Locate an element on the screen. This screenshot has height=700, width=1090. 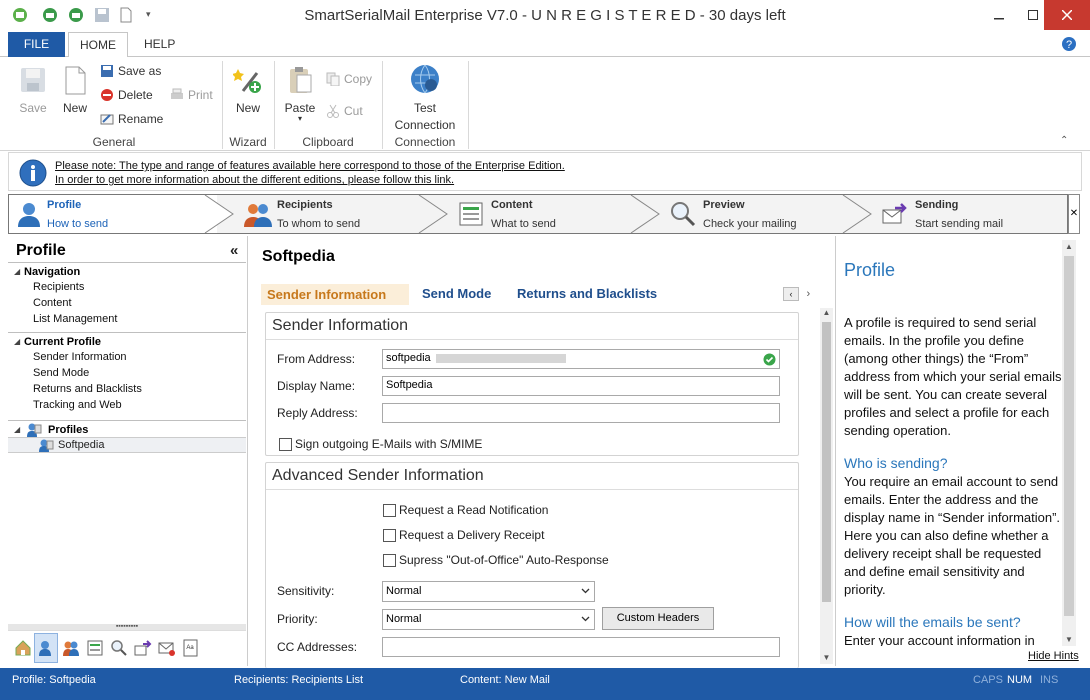
globe-icon is located at coordinates (425, 79).